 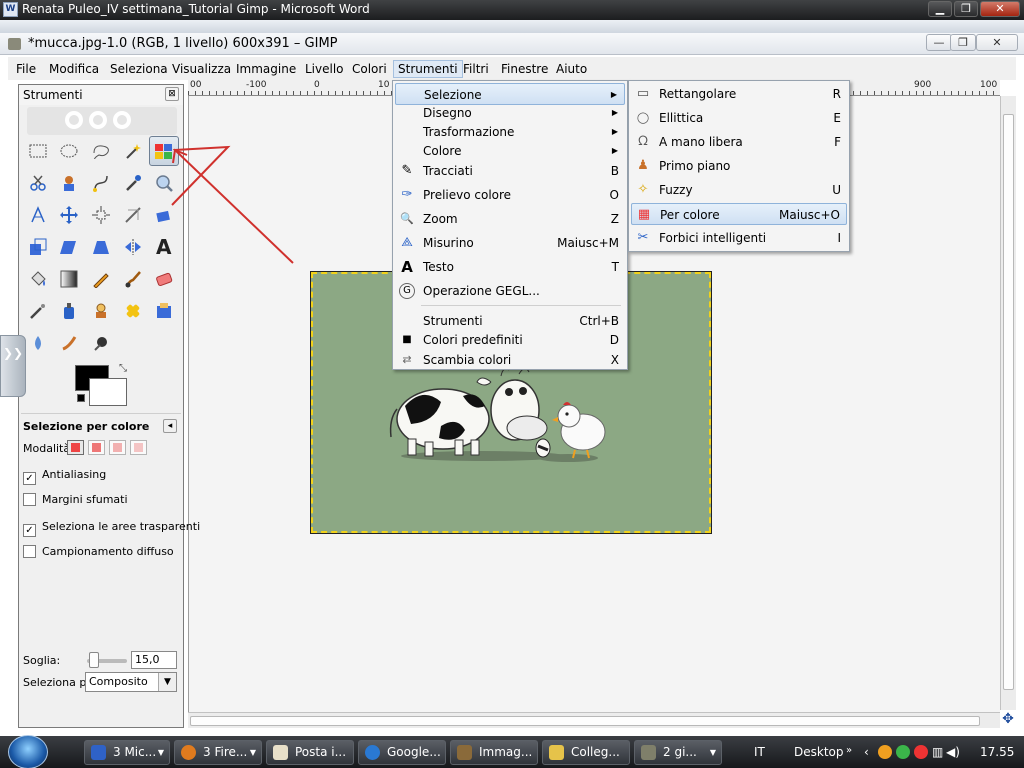 What do you see at coordinates (510, 195) in the screenshot?
I see `menu-item-prelievo-colore: ✑ Prelievo colore O` at bounding box center [510, 195].